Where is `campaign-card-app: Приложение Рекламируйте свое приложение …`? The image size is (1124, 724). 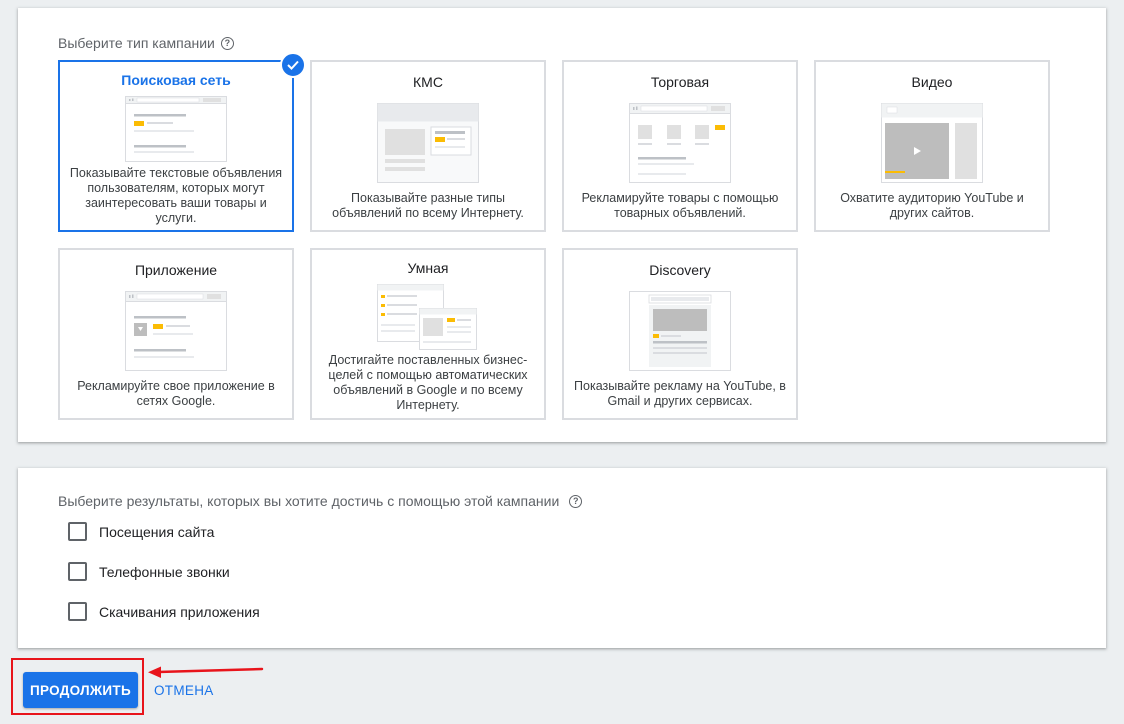 campaign-card-app: Приложение Рекламируйте свое приложение … is located at coordinates (176, 334).